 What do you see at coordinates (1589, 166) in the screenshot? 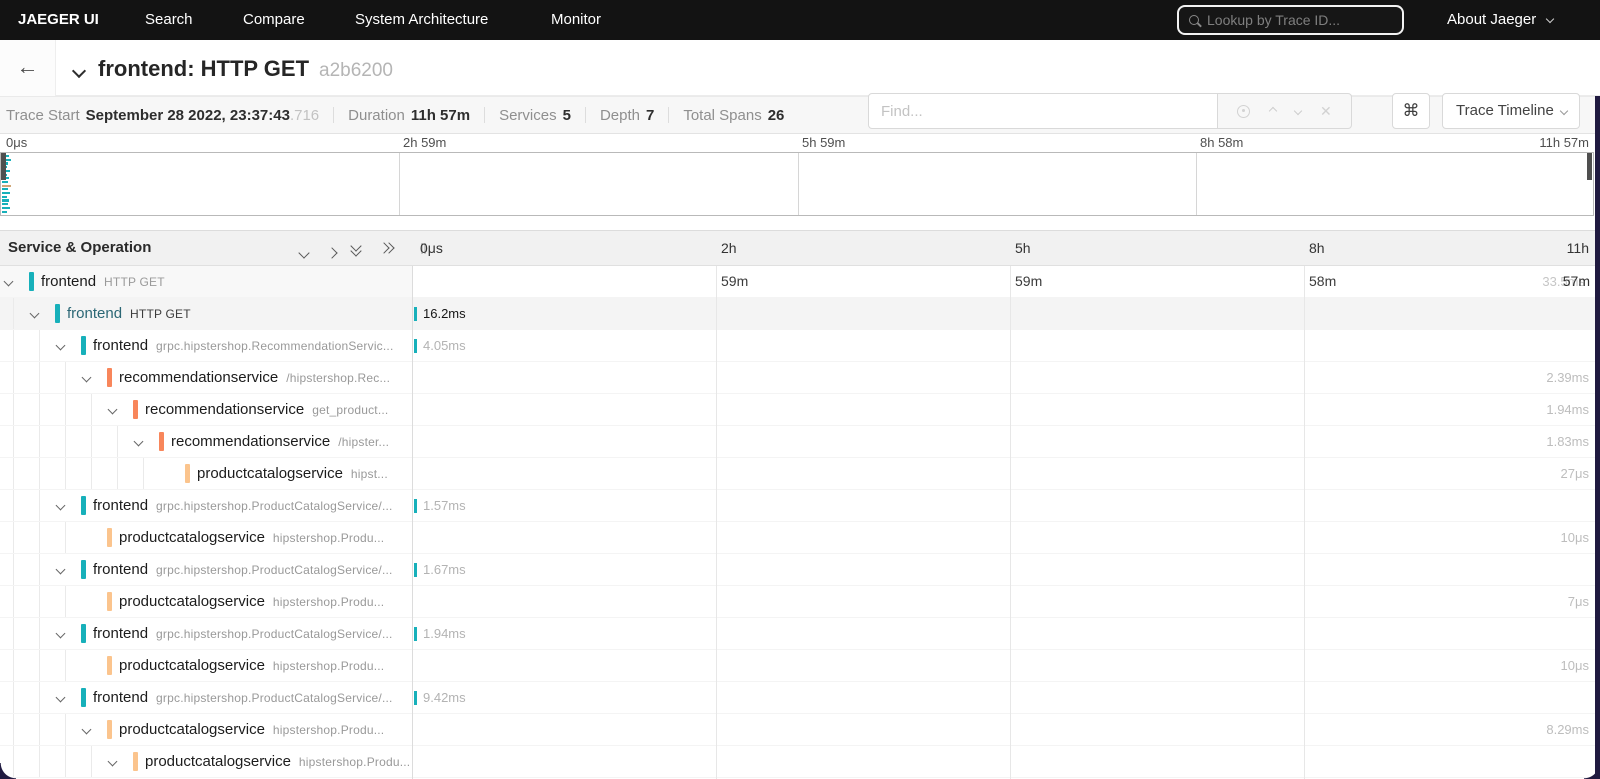
I see `minimap-right-drag-handle` at bounding box center [1589, 166].